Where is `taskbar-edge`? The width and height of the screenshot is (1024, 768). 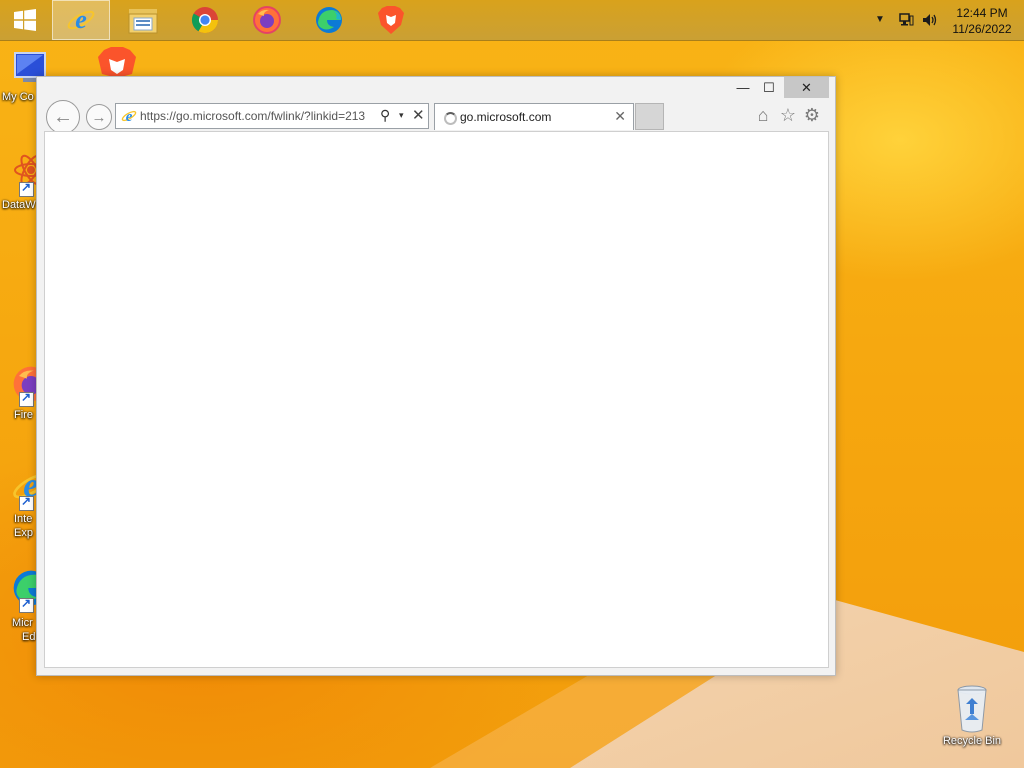
taskbar-edge is located at coordinates (329, 20).